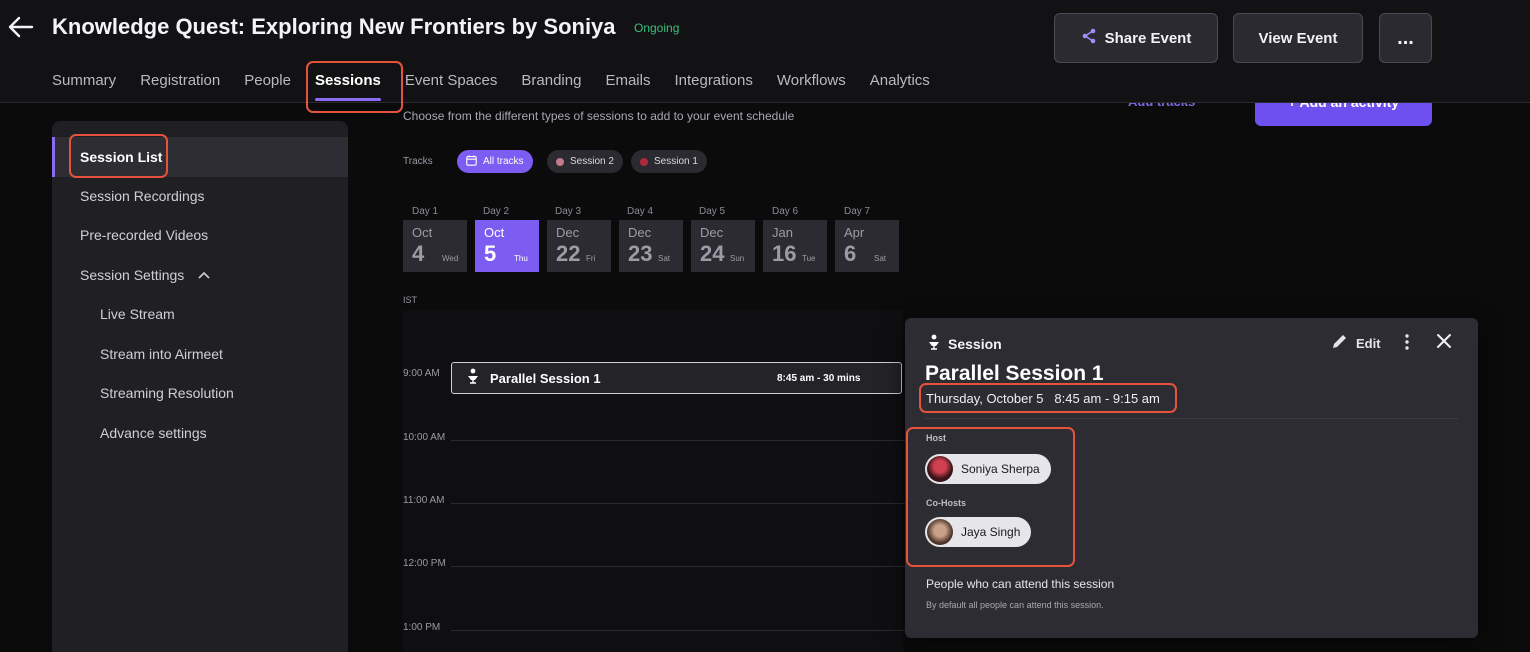  Describe the element at coordinates (676, 378) in the screenshot. I see `session-block: Parallel Session 1 8:45 am - 30 mins` at that location.